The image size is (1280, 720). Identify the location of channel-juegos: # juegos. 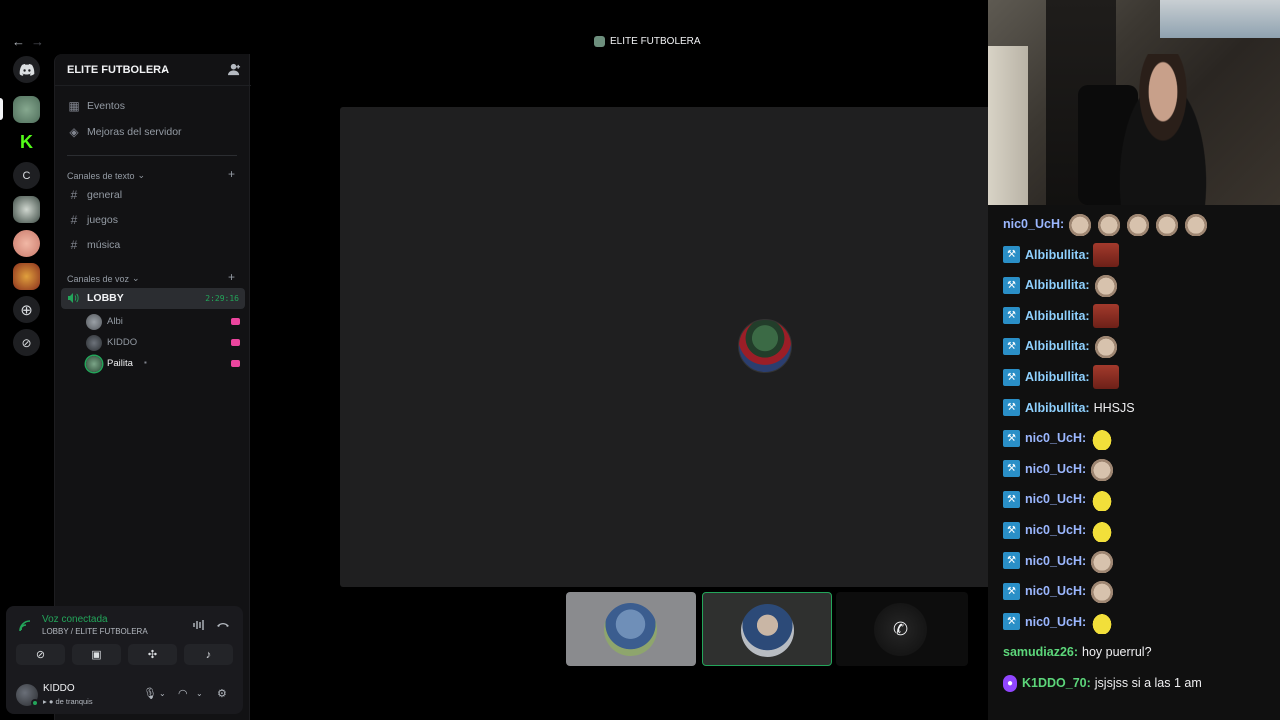
(92, 220).